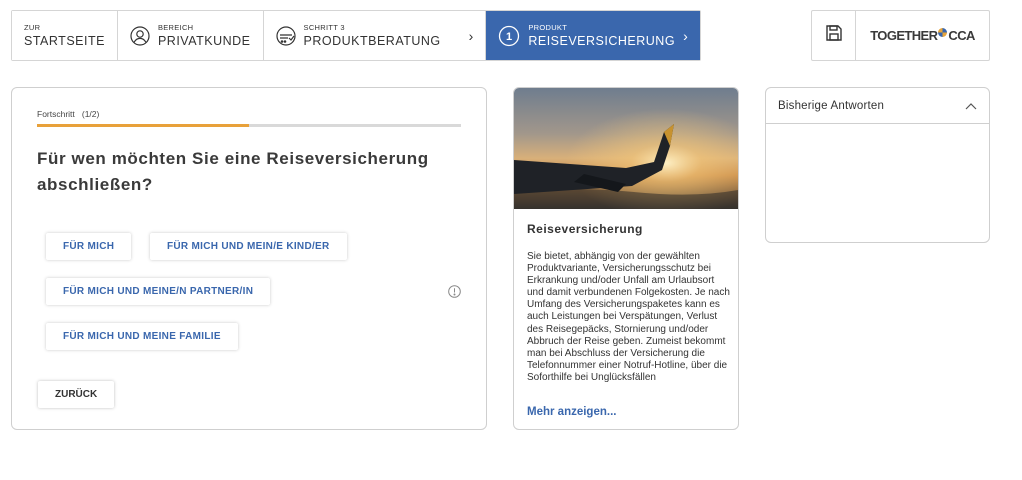 This screenshot has height=480, width=1022. I want to click on info-card-title: Reiseversicherung, so click(585, 229).